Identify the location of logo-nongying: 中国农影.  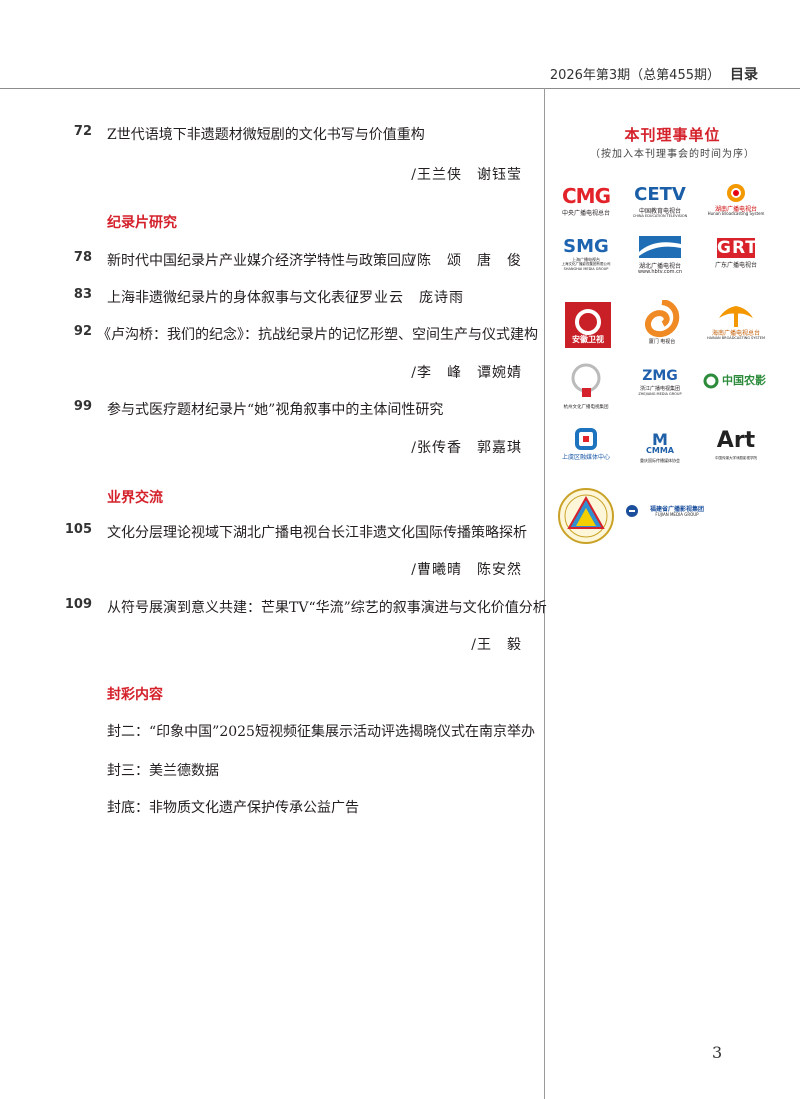
(737, 394).